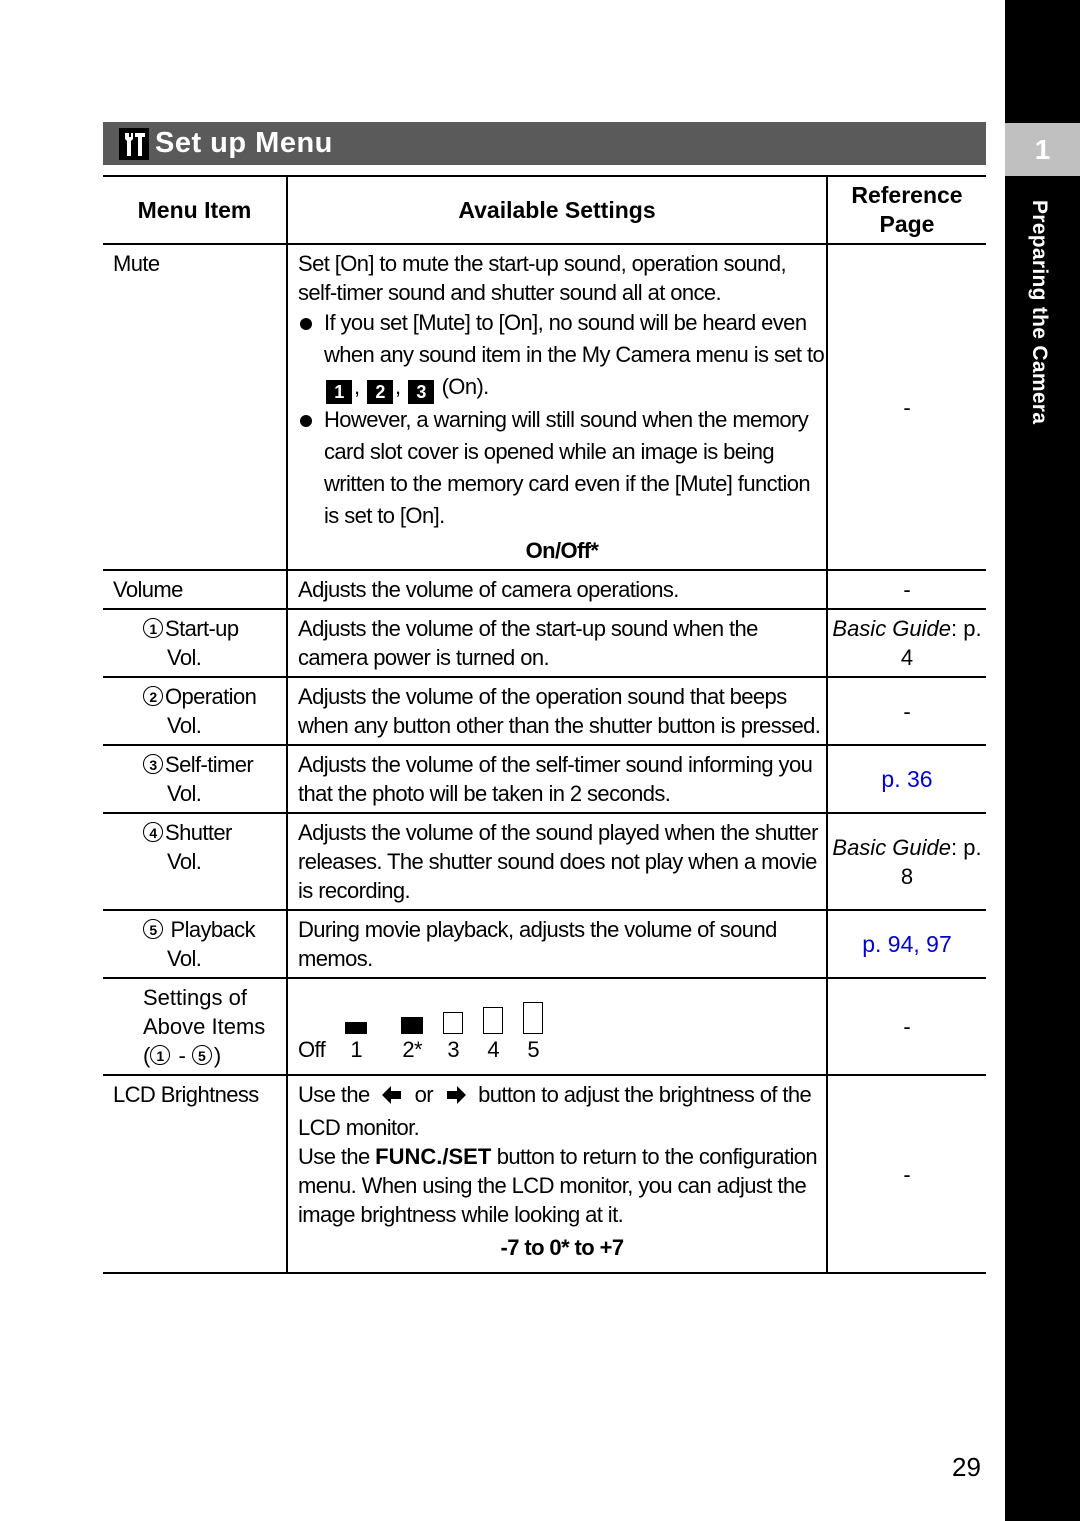 This screenshot has height=1521, width=1080. What do you see at coordinates (195, 943) in the screenshot?
I see `menu-item-playback-vol: 5 Playback Vol.` at bounding box center [195, 943].